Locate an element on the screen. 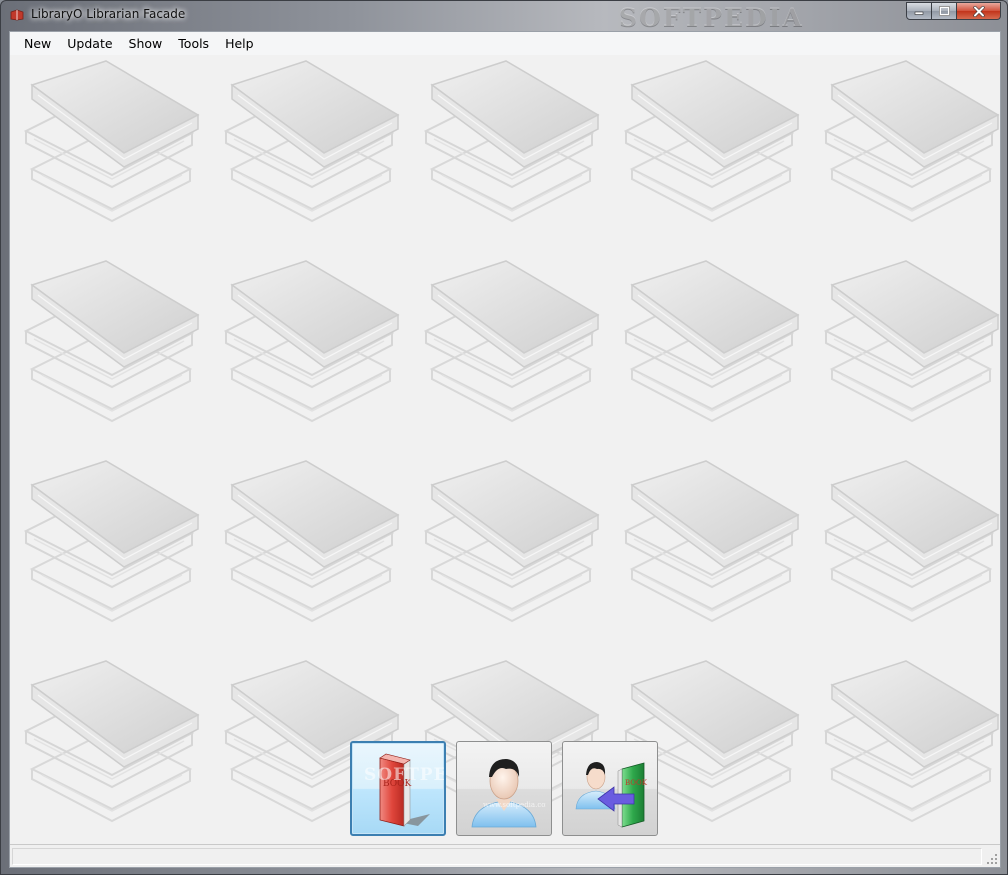 Image resolution: width=1008 pixels, height=875 pixels. window-controls is located at coordinates (953, 12).